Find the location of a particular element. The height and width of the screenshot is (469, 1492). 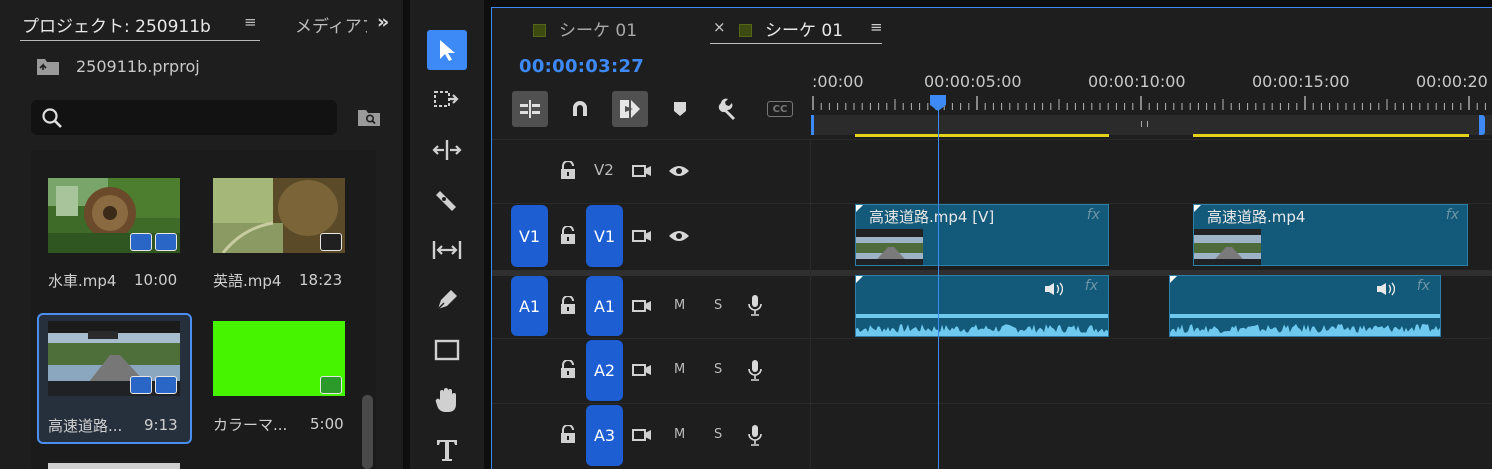

clip-duration: 5:00 is located at coordinates (327, 424).